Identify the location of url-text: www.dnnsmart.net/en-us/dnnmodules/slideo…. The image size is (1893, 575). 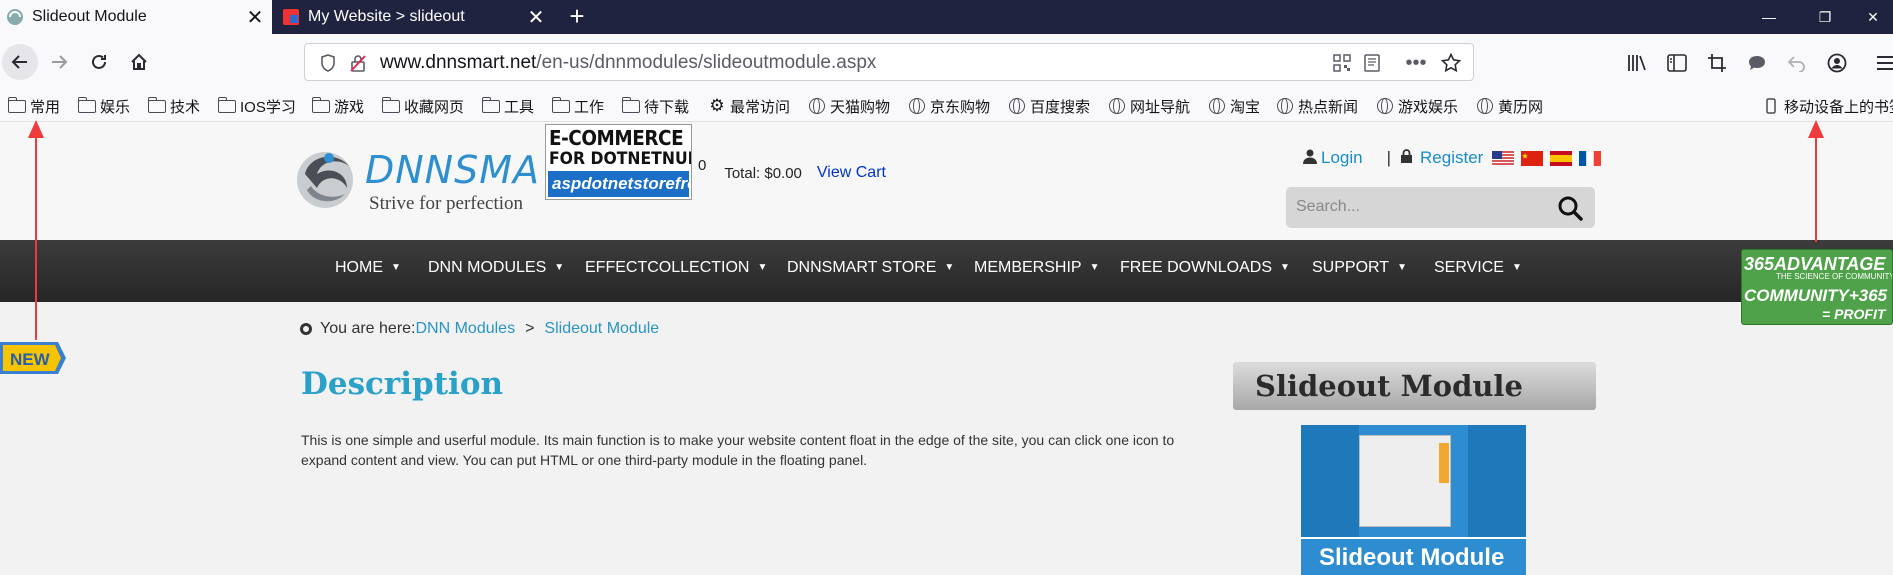
(628, 63).